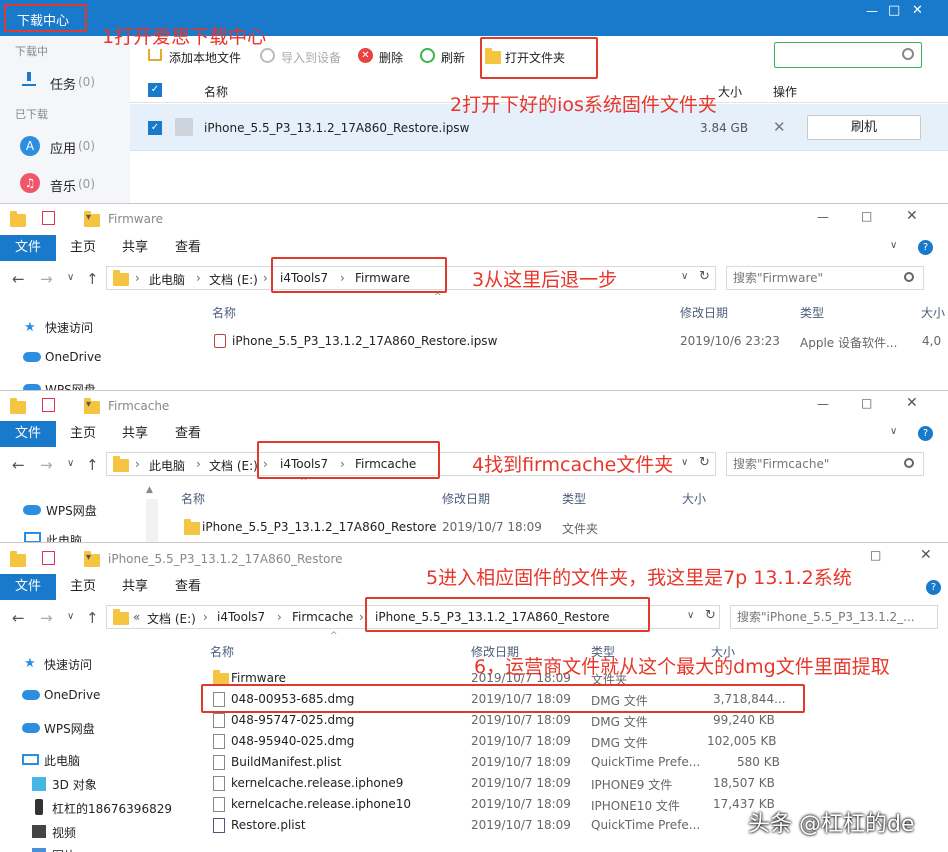 The image size is (948, 852). What do you see at coordinates (779, 127) in the screenshot?
I see `remove-row-icon: ✕` at bounding box center [779, 127].